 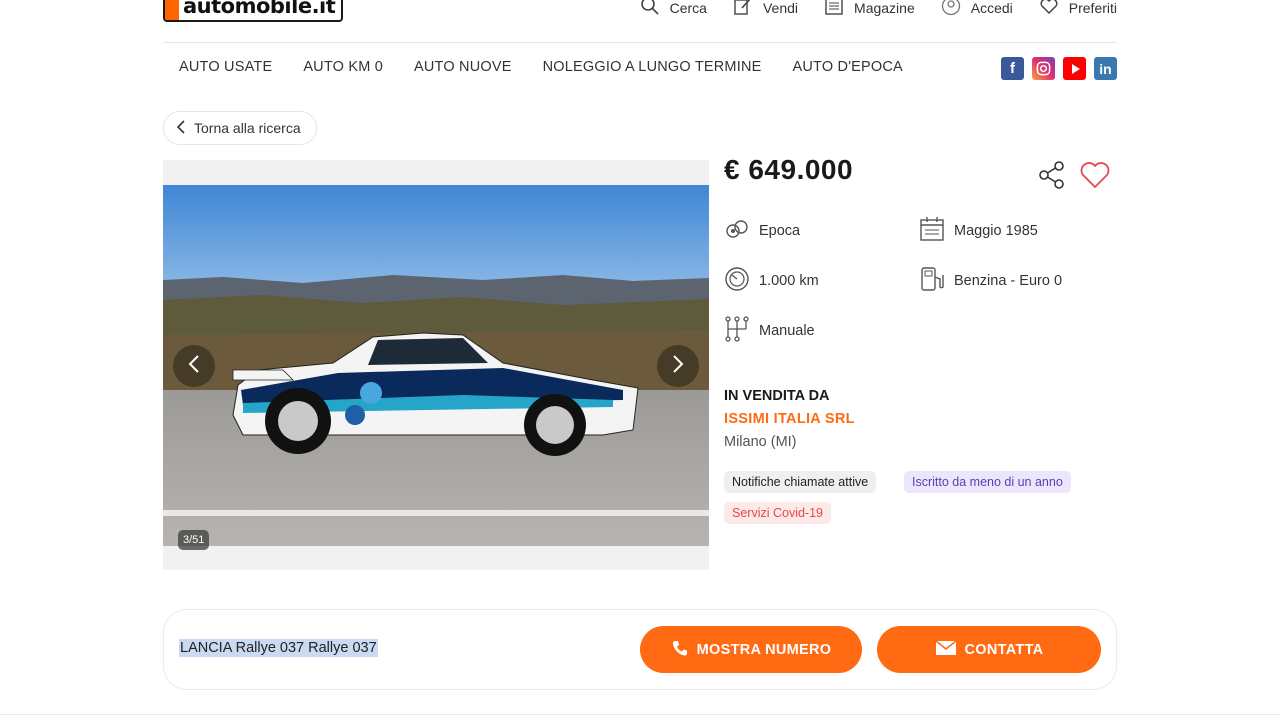 What do you see at coordinates (259, 9) in the screenshot?
I see `logo-text: automobile.it` at bounding box center [259, 9].